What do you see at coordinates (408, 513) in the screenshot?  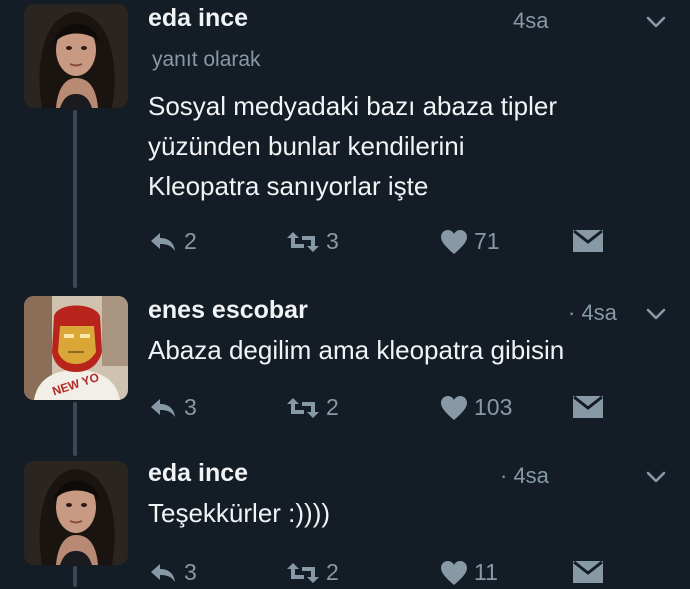 I see `tweet-text: Teşekkürler :))))` at bounding box center [408, 513].